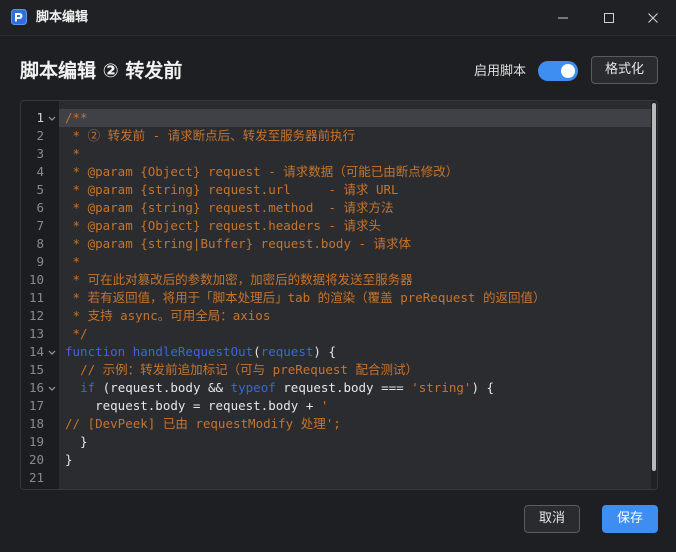 This screenshot has height=552, width=676. I want to click on code-text: */, so click(355, 334).